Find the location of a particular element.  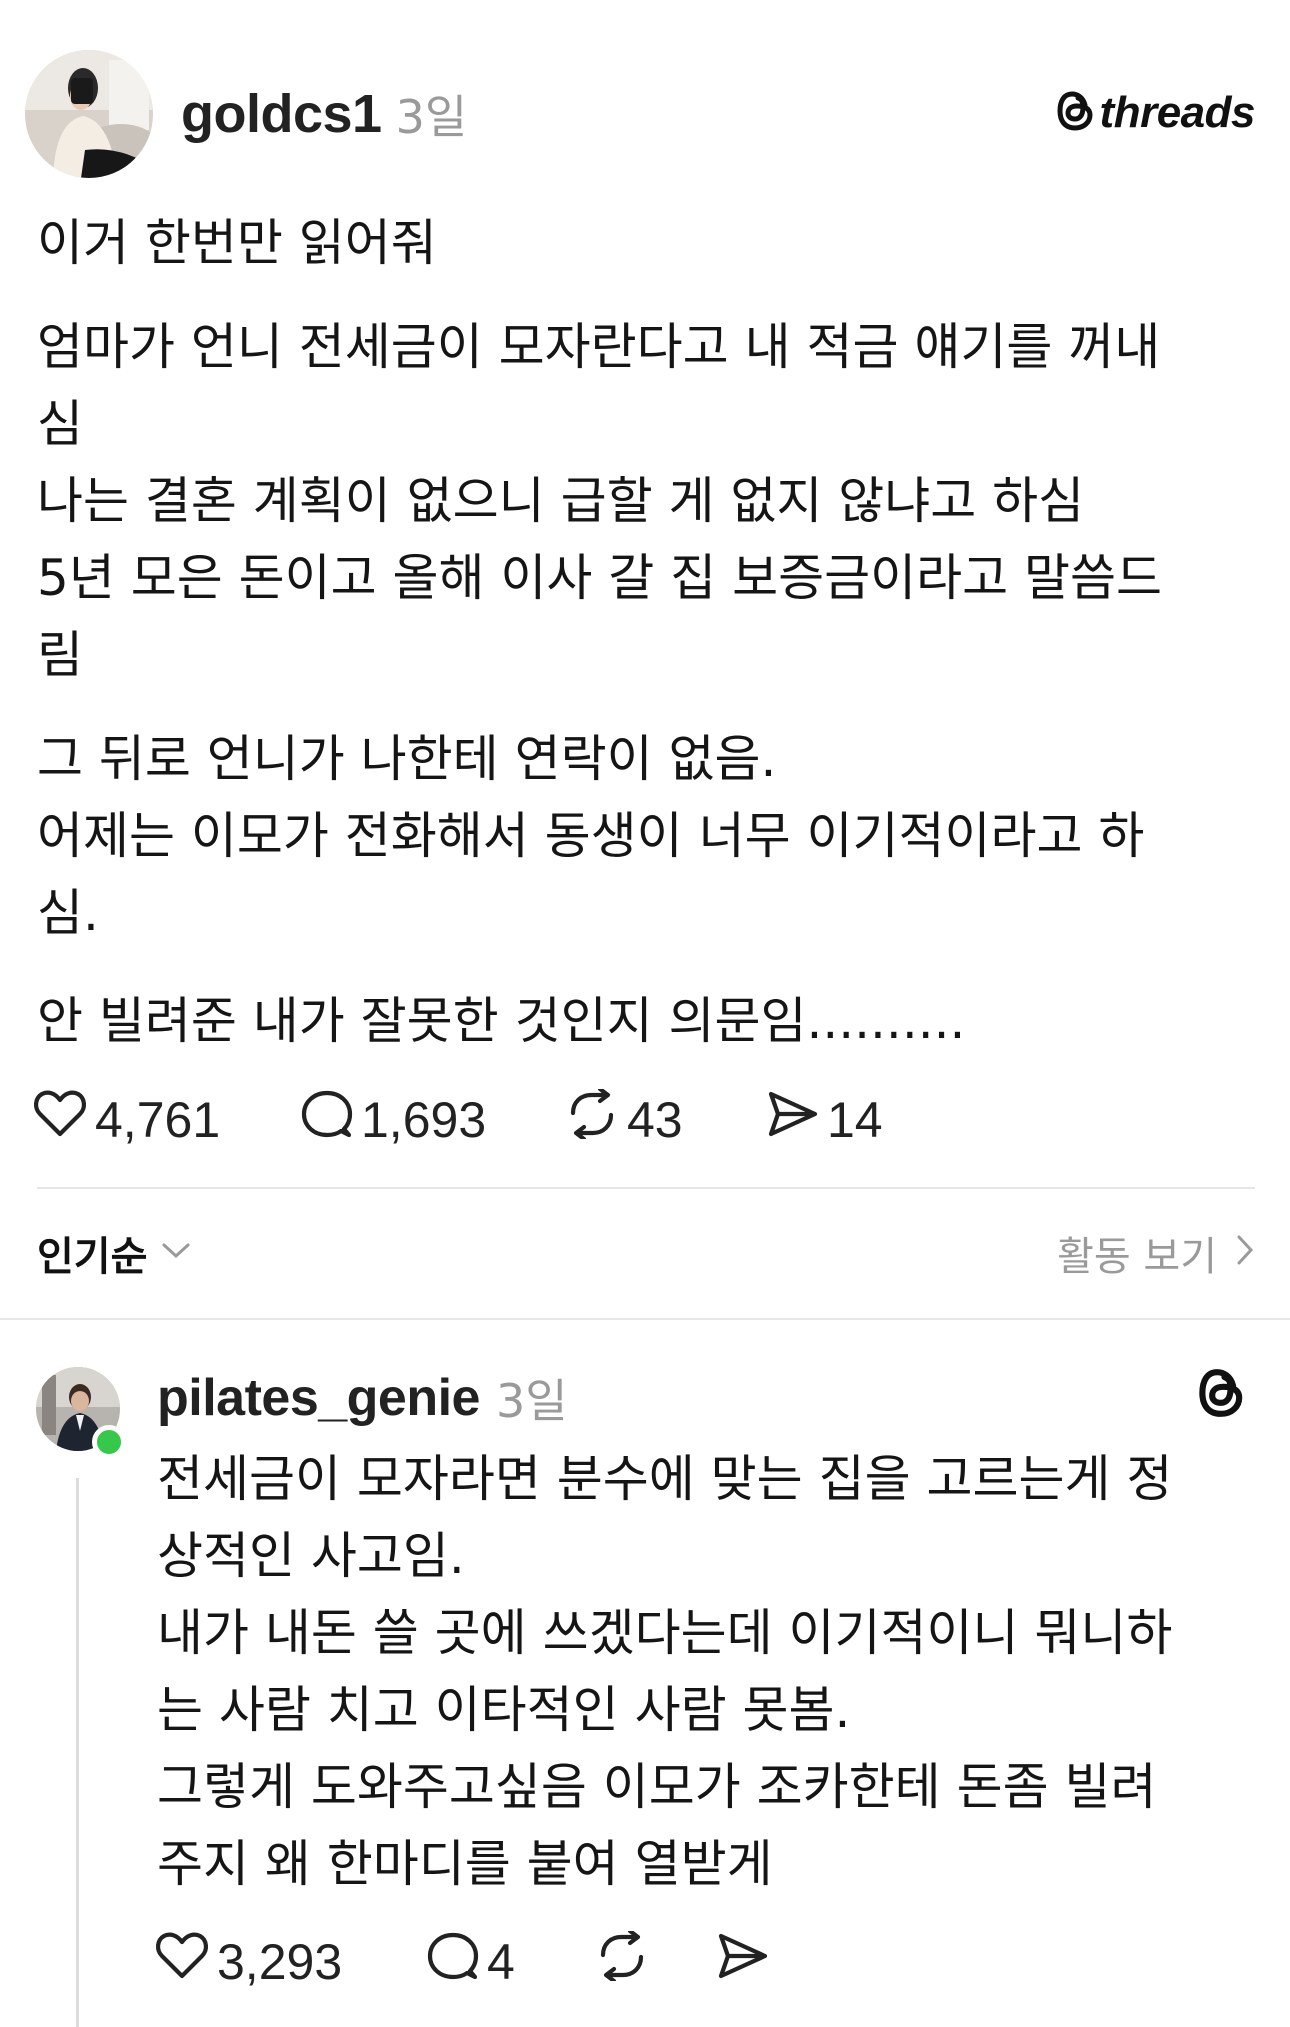

reply-comment-button: 4 is located at coordinates (510, 1962).